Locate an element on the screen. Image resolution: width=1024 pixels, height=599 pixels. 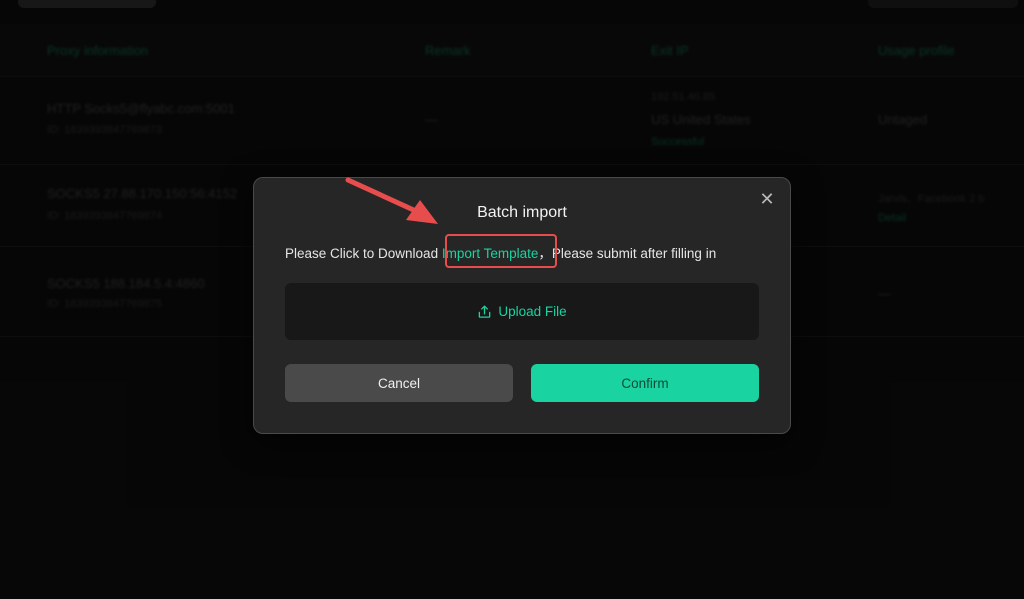
description-prefix: Please Click to Download is located at coordinates (363, 253).